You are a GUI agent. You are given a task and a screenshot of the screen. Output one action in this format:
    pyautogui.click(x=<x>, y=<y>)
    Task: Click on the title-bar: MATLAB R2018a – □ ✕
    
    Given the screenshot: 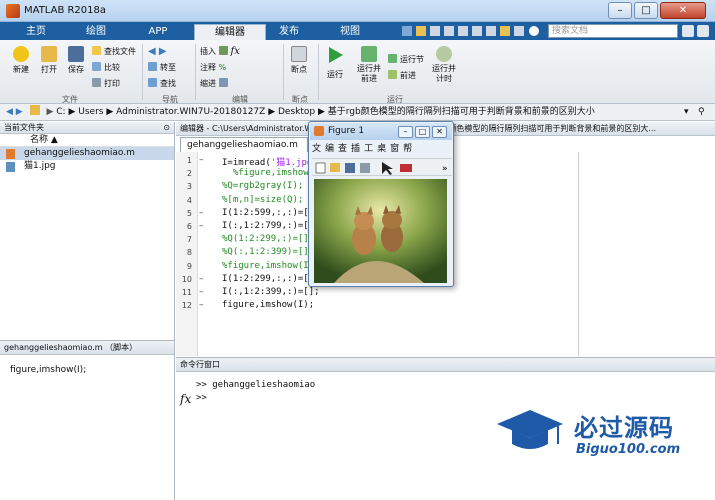 What is the action you would take?
    pyautogui.click(x=357, y=11)
    